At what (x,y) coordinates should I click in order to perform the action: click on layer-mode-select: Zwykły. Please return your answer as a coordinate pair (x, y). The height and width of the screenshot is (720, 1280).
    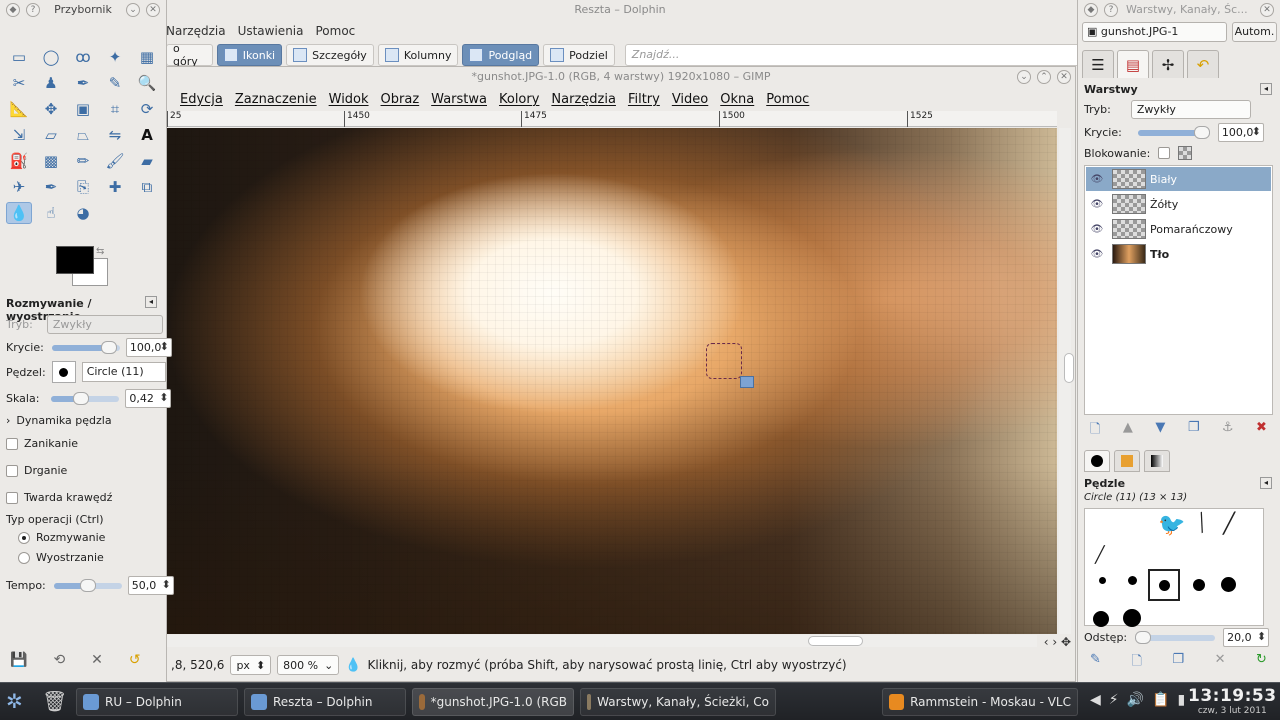
    Looking at the image, I should click on (1190, 109).